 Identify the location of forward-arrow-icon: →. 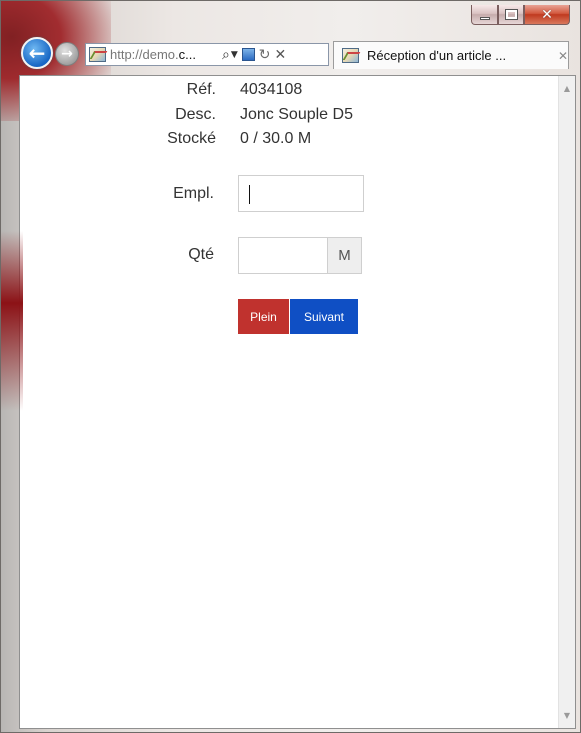
(67, 54).